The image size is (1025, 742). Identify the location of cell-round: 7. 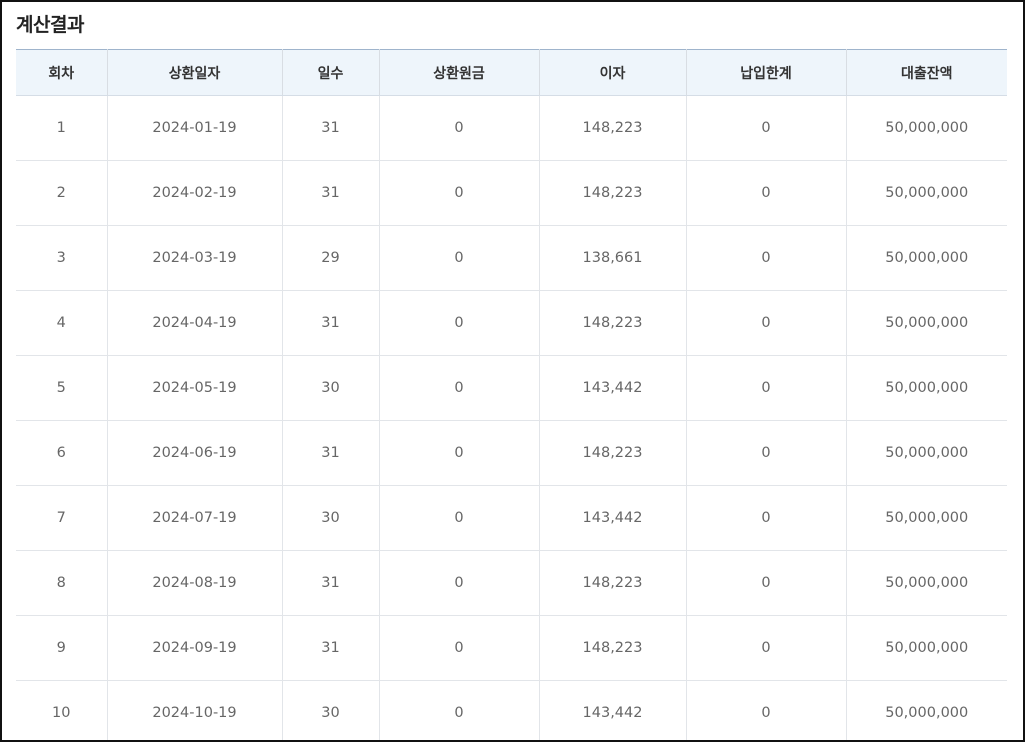
(61, 518).